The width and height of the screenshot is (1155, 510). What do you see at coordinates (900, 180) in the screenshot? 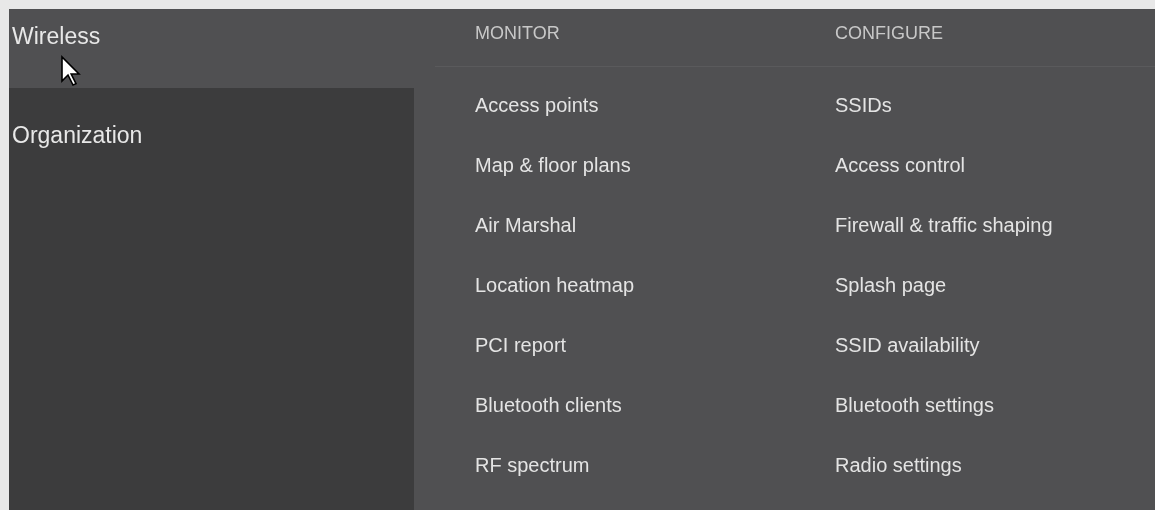
I see `menu-link: Access control` at bounding box center [900, 180].